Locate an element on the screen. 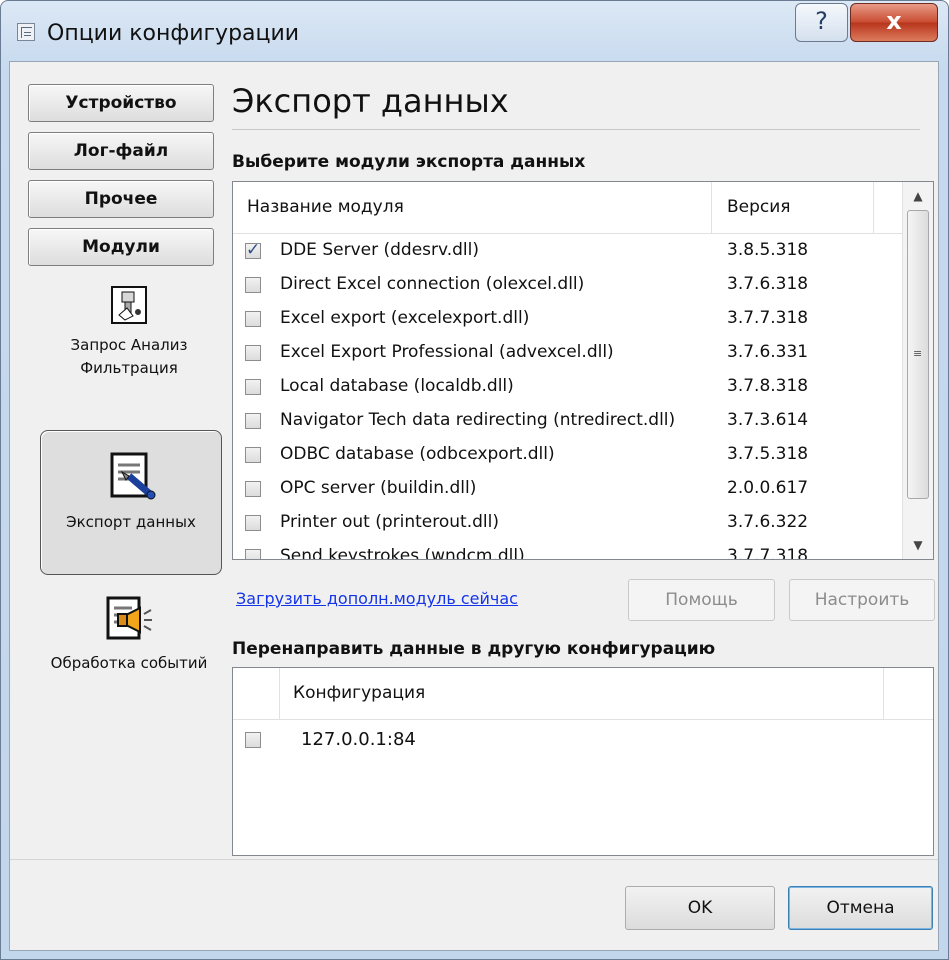 This screenshot has width=949, height=960. module-row: Local database (localdb.dll) 3.7.8.318 is located at coordinates (583, 387).